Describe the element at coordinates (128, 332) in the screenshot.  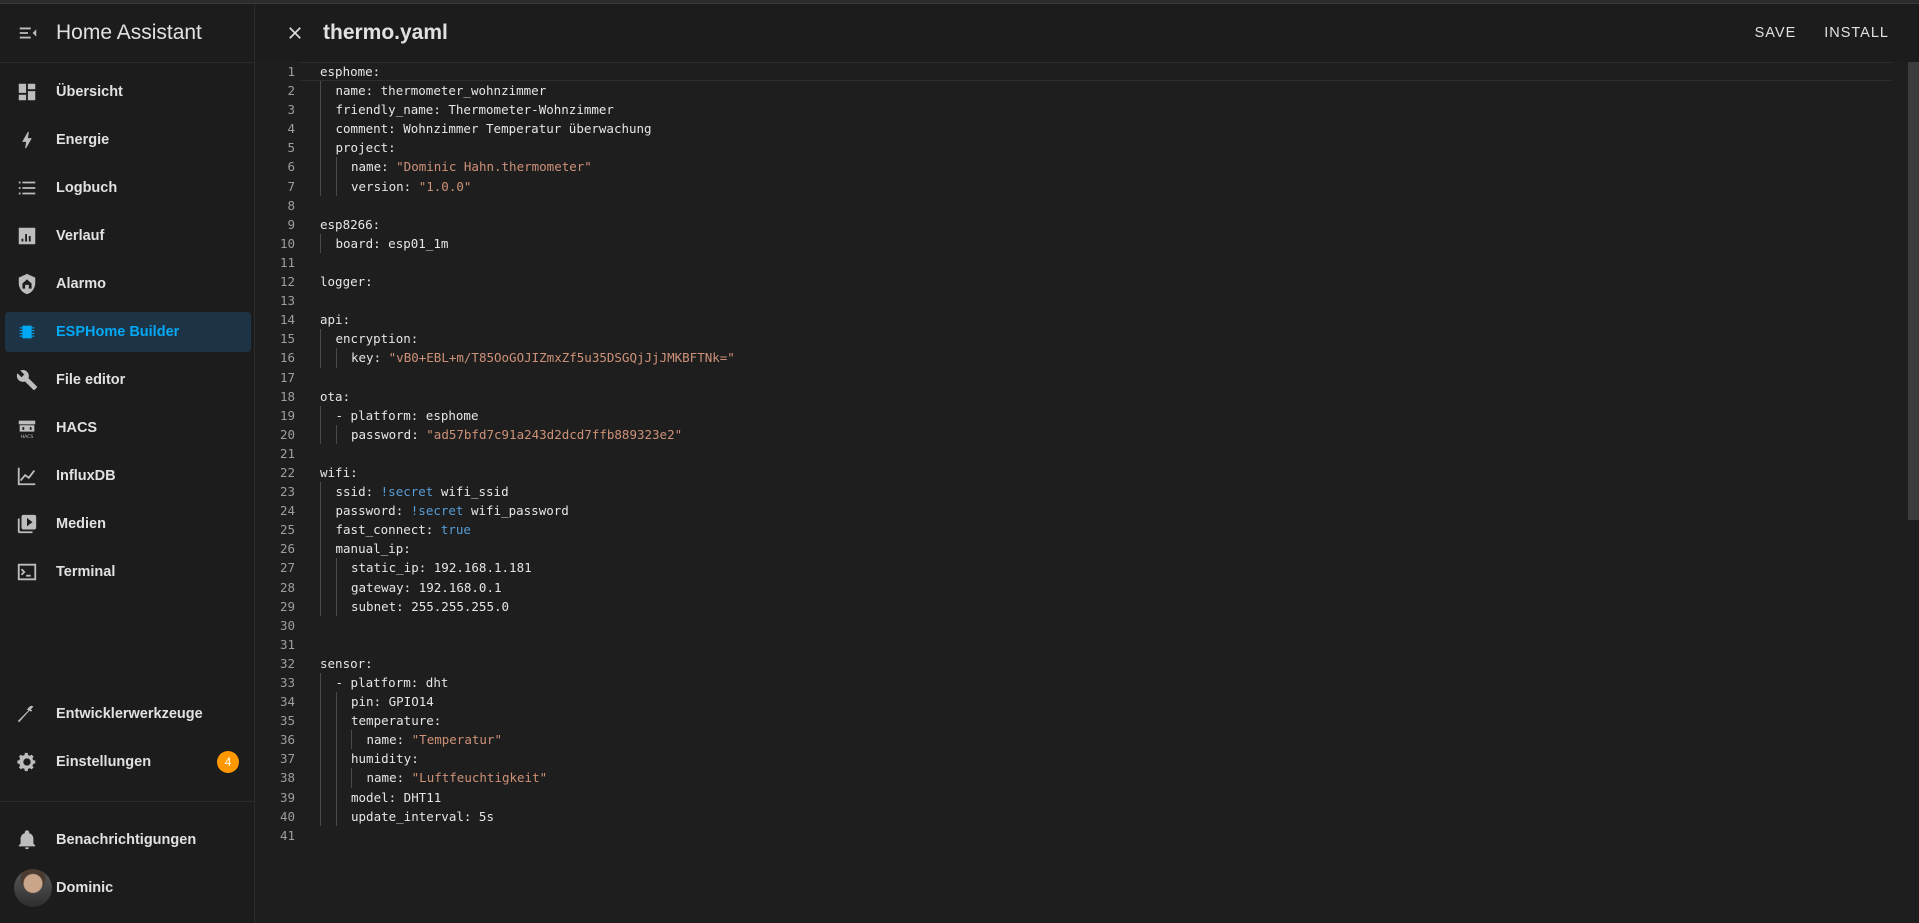
I see `sidebar-item-esphome-builder: ESPHome Builder` at that location.